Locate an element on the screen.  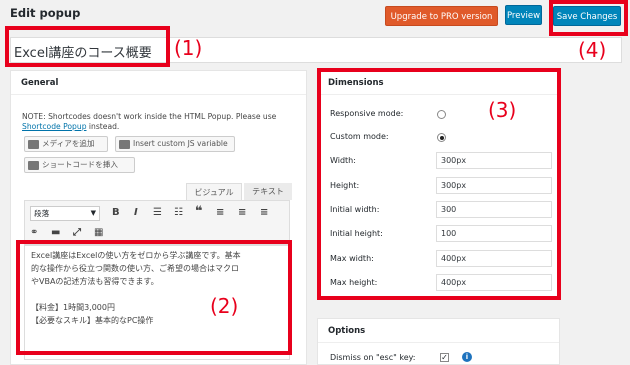
align-center-icon: ≡ is located at coordinates (242, 213).